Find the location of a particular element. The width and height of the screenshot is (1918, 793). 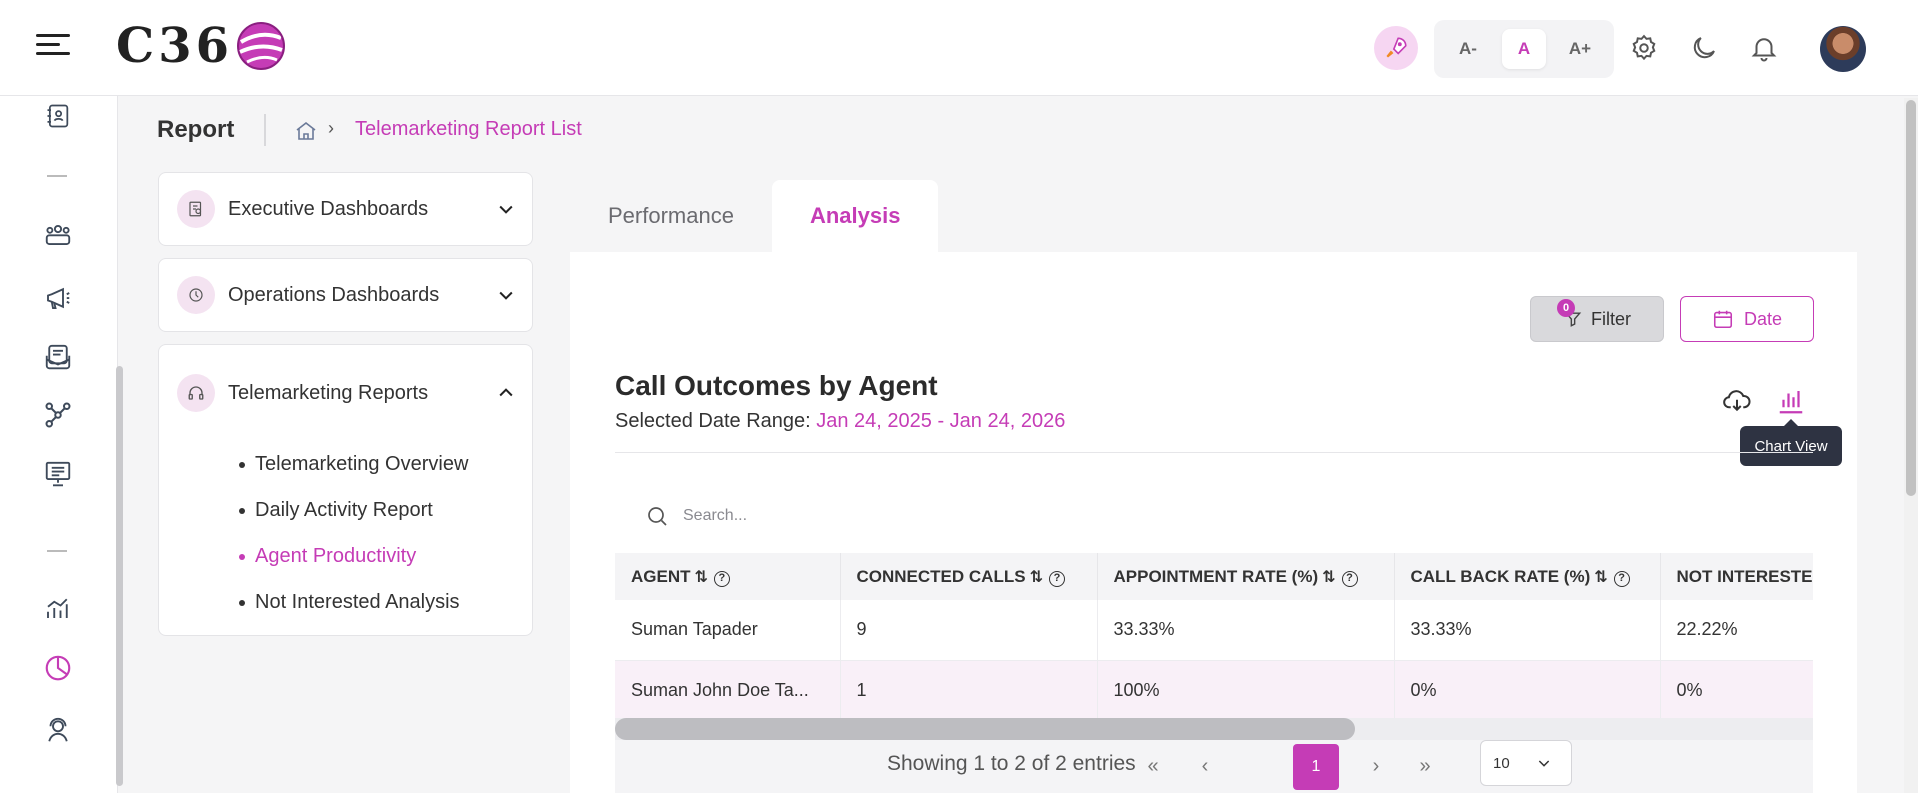

menu-operations-dashboards: Operations Dashboards is located at coordinates (345, 295).